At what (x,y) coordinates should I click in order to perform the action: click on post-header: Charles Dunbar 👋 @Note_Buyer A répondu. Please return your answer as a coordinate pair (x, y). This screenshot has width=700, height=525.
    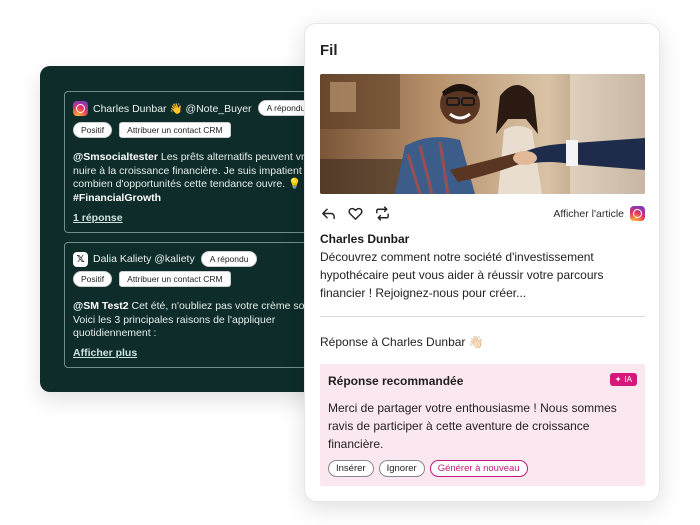
    Looking at the image, I should click on (194, 108).